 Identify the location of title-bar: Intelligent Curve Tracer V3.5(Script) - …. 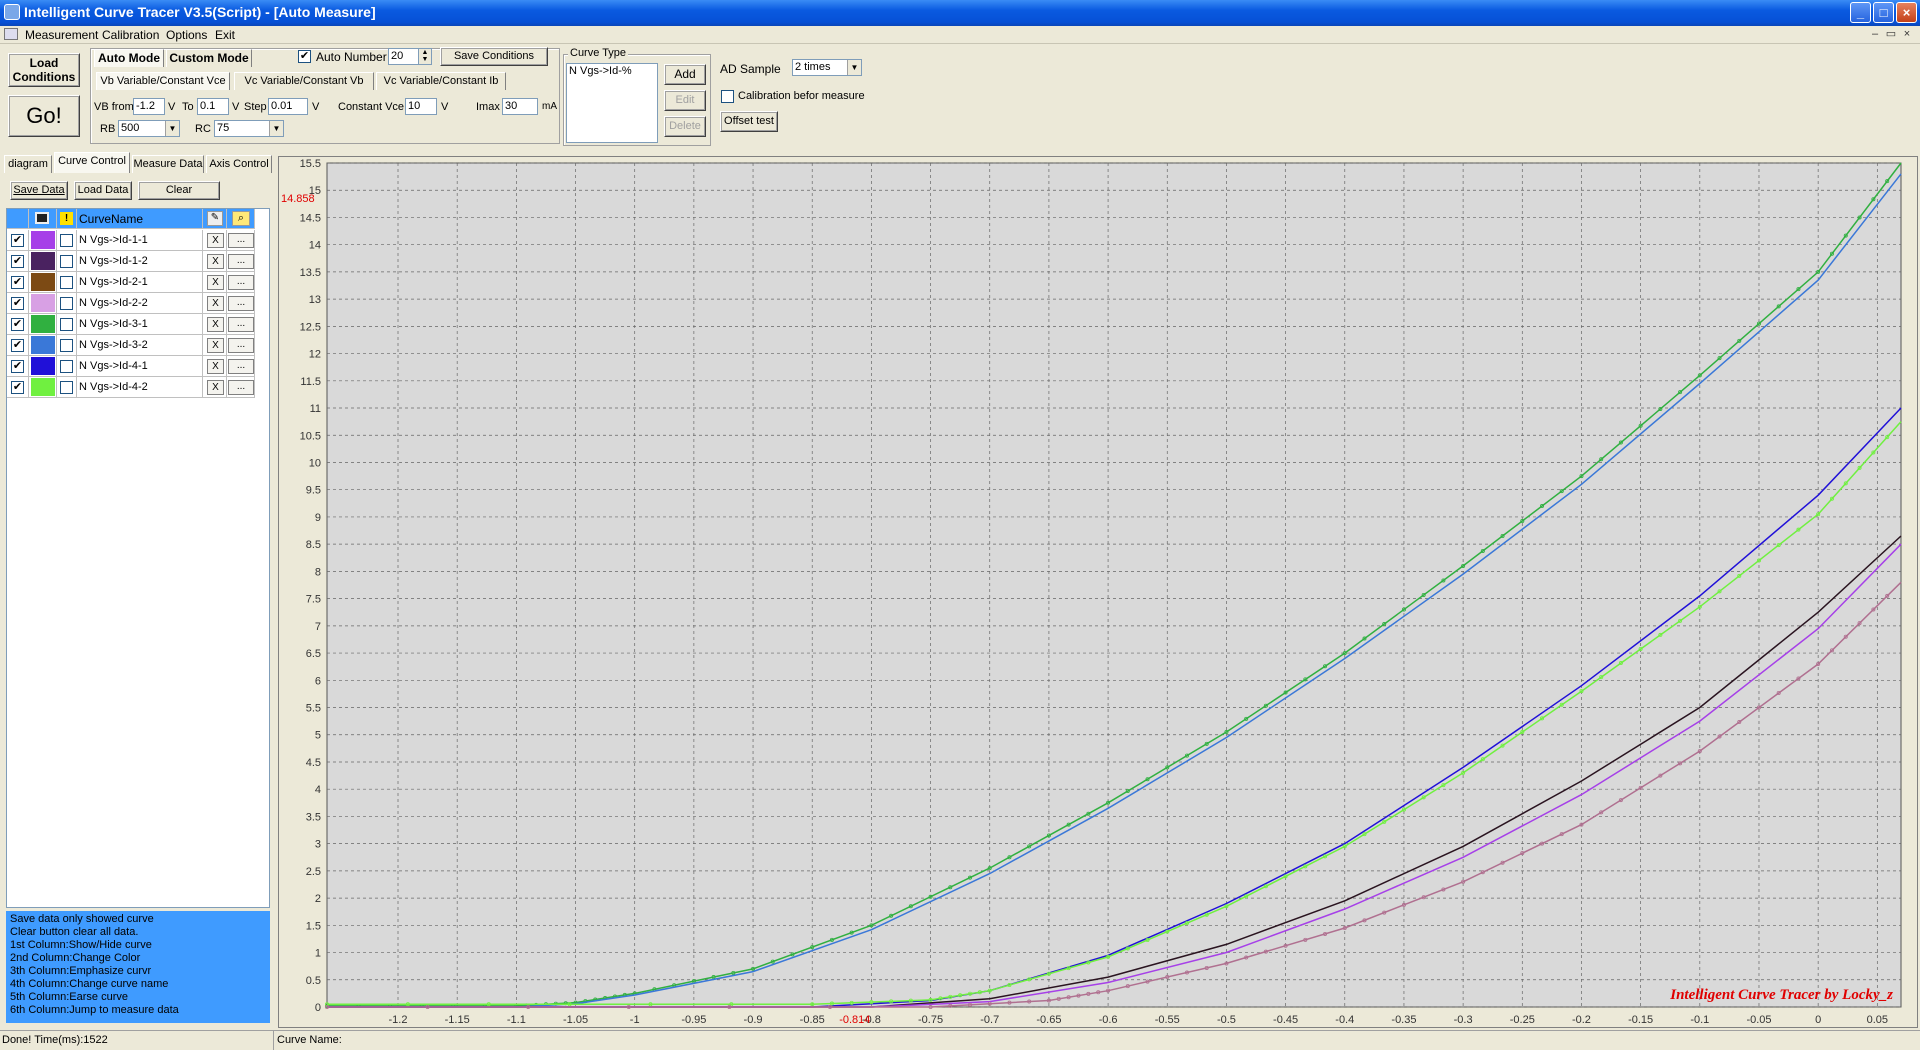
(960, 13).